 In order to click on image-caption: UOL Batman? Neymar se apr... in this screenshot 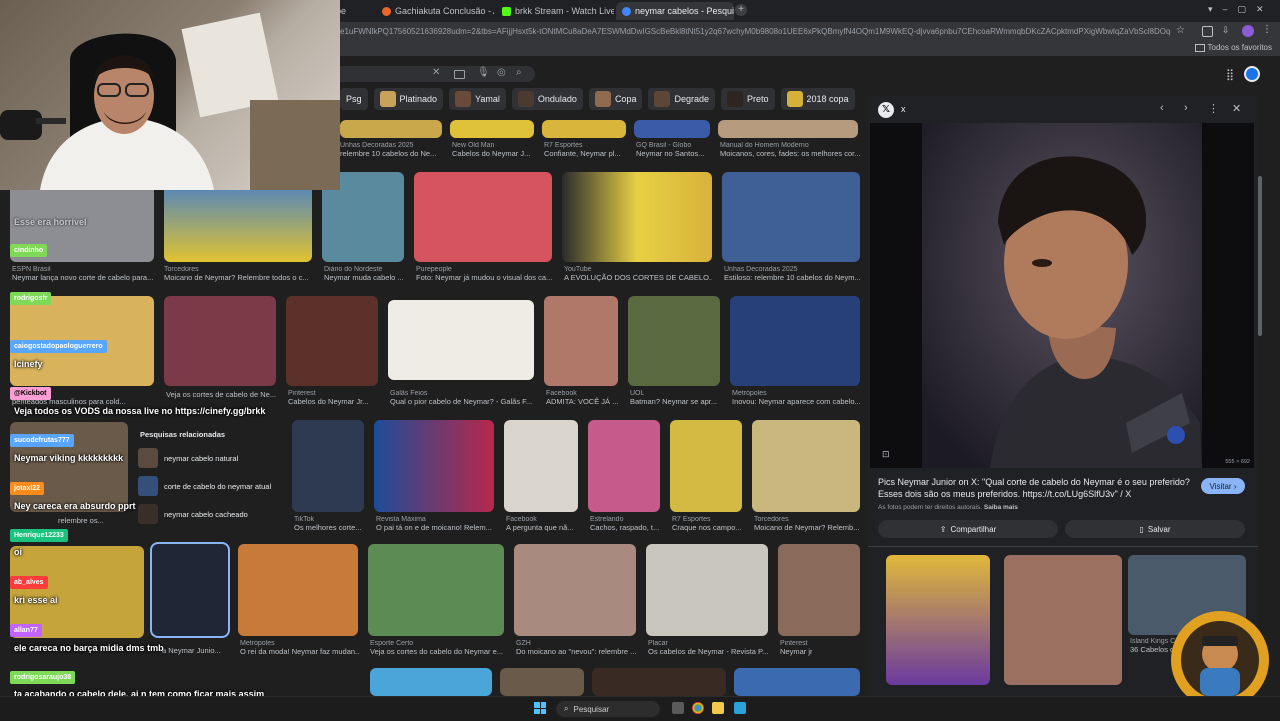, I will do `click(676, 398)`.